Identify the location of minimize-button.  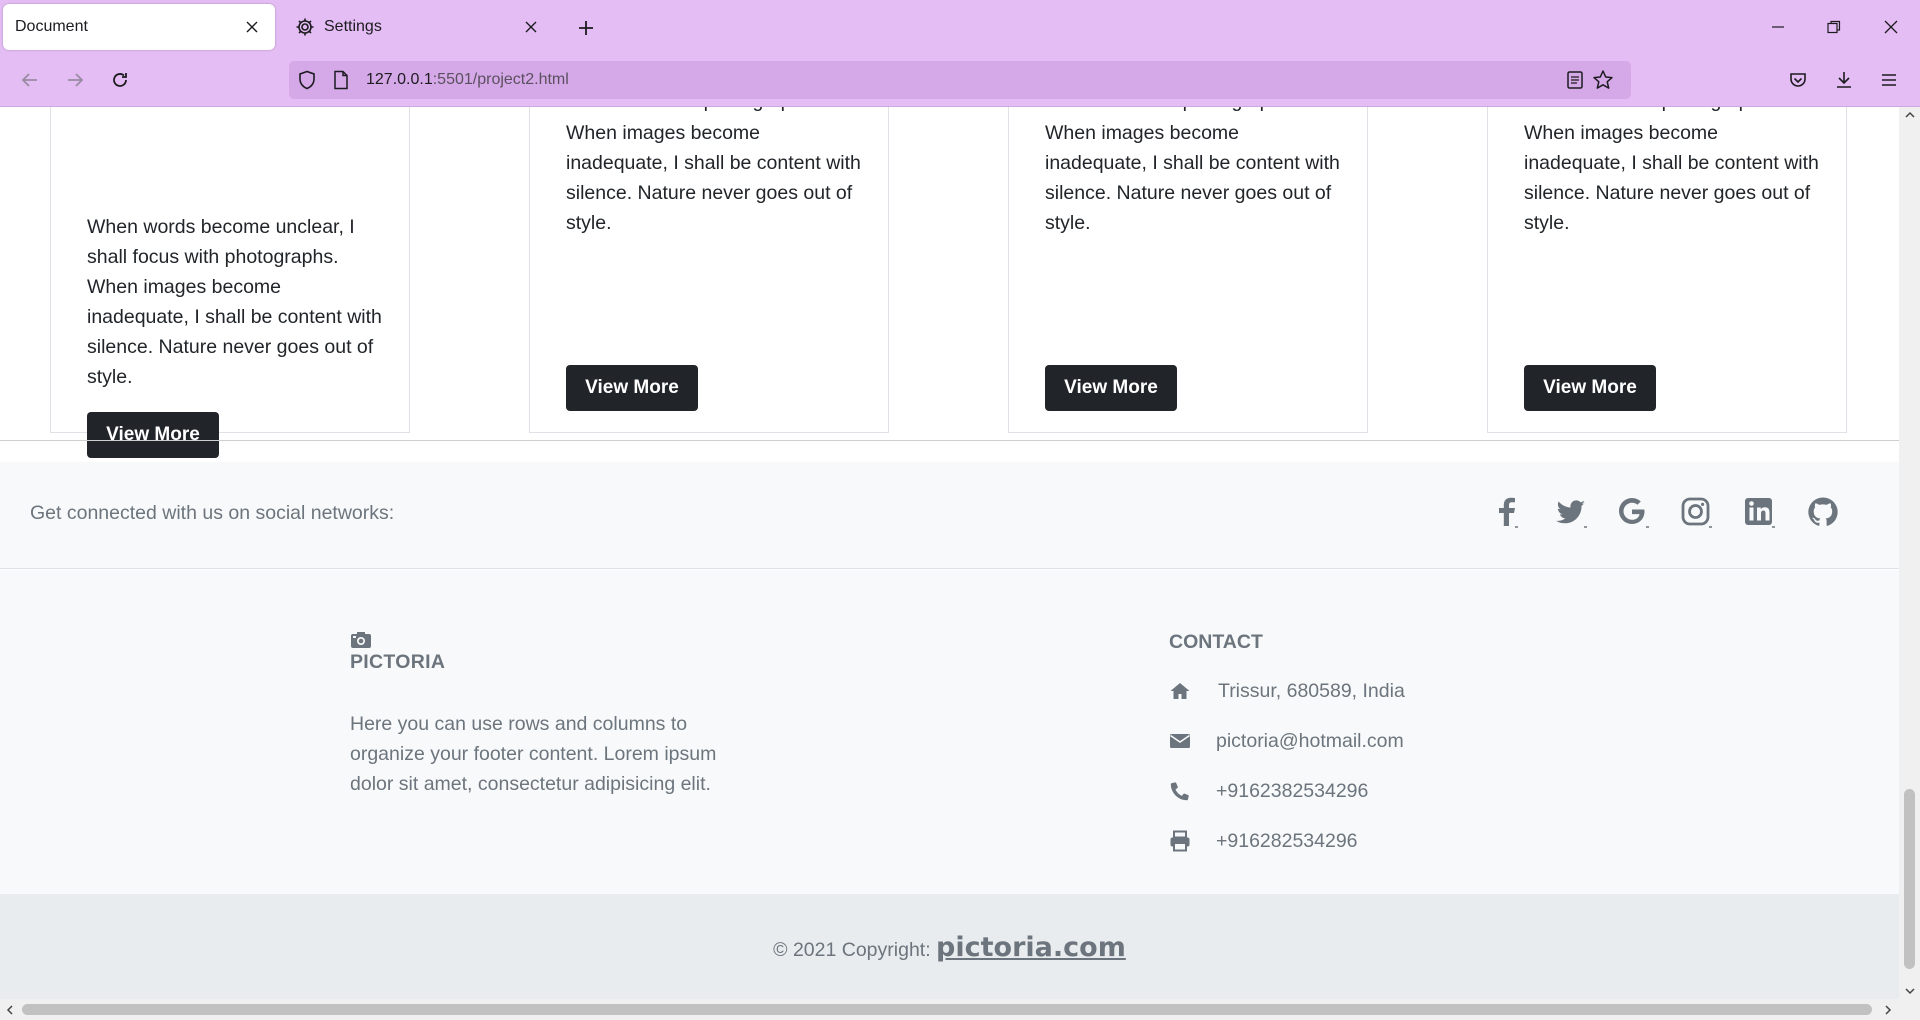
(1778, 27).